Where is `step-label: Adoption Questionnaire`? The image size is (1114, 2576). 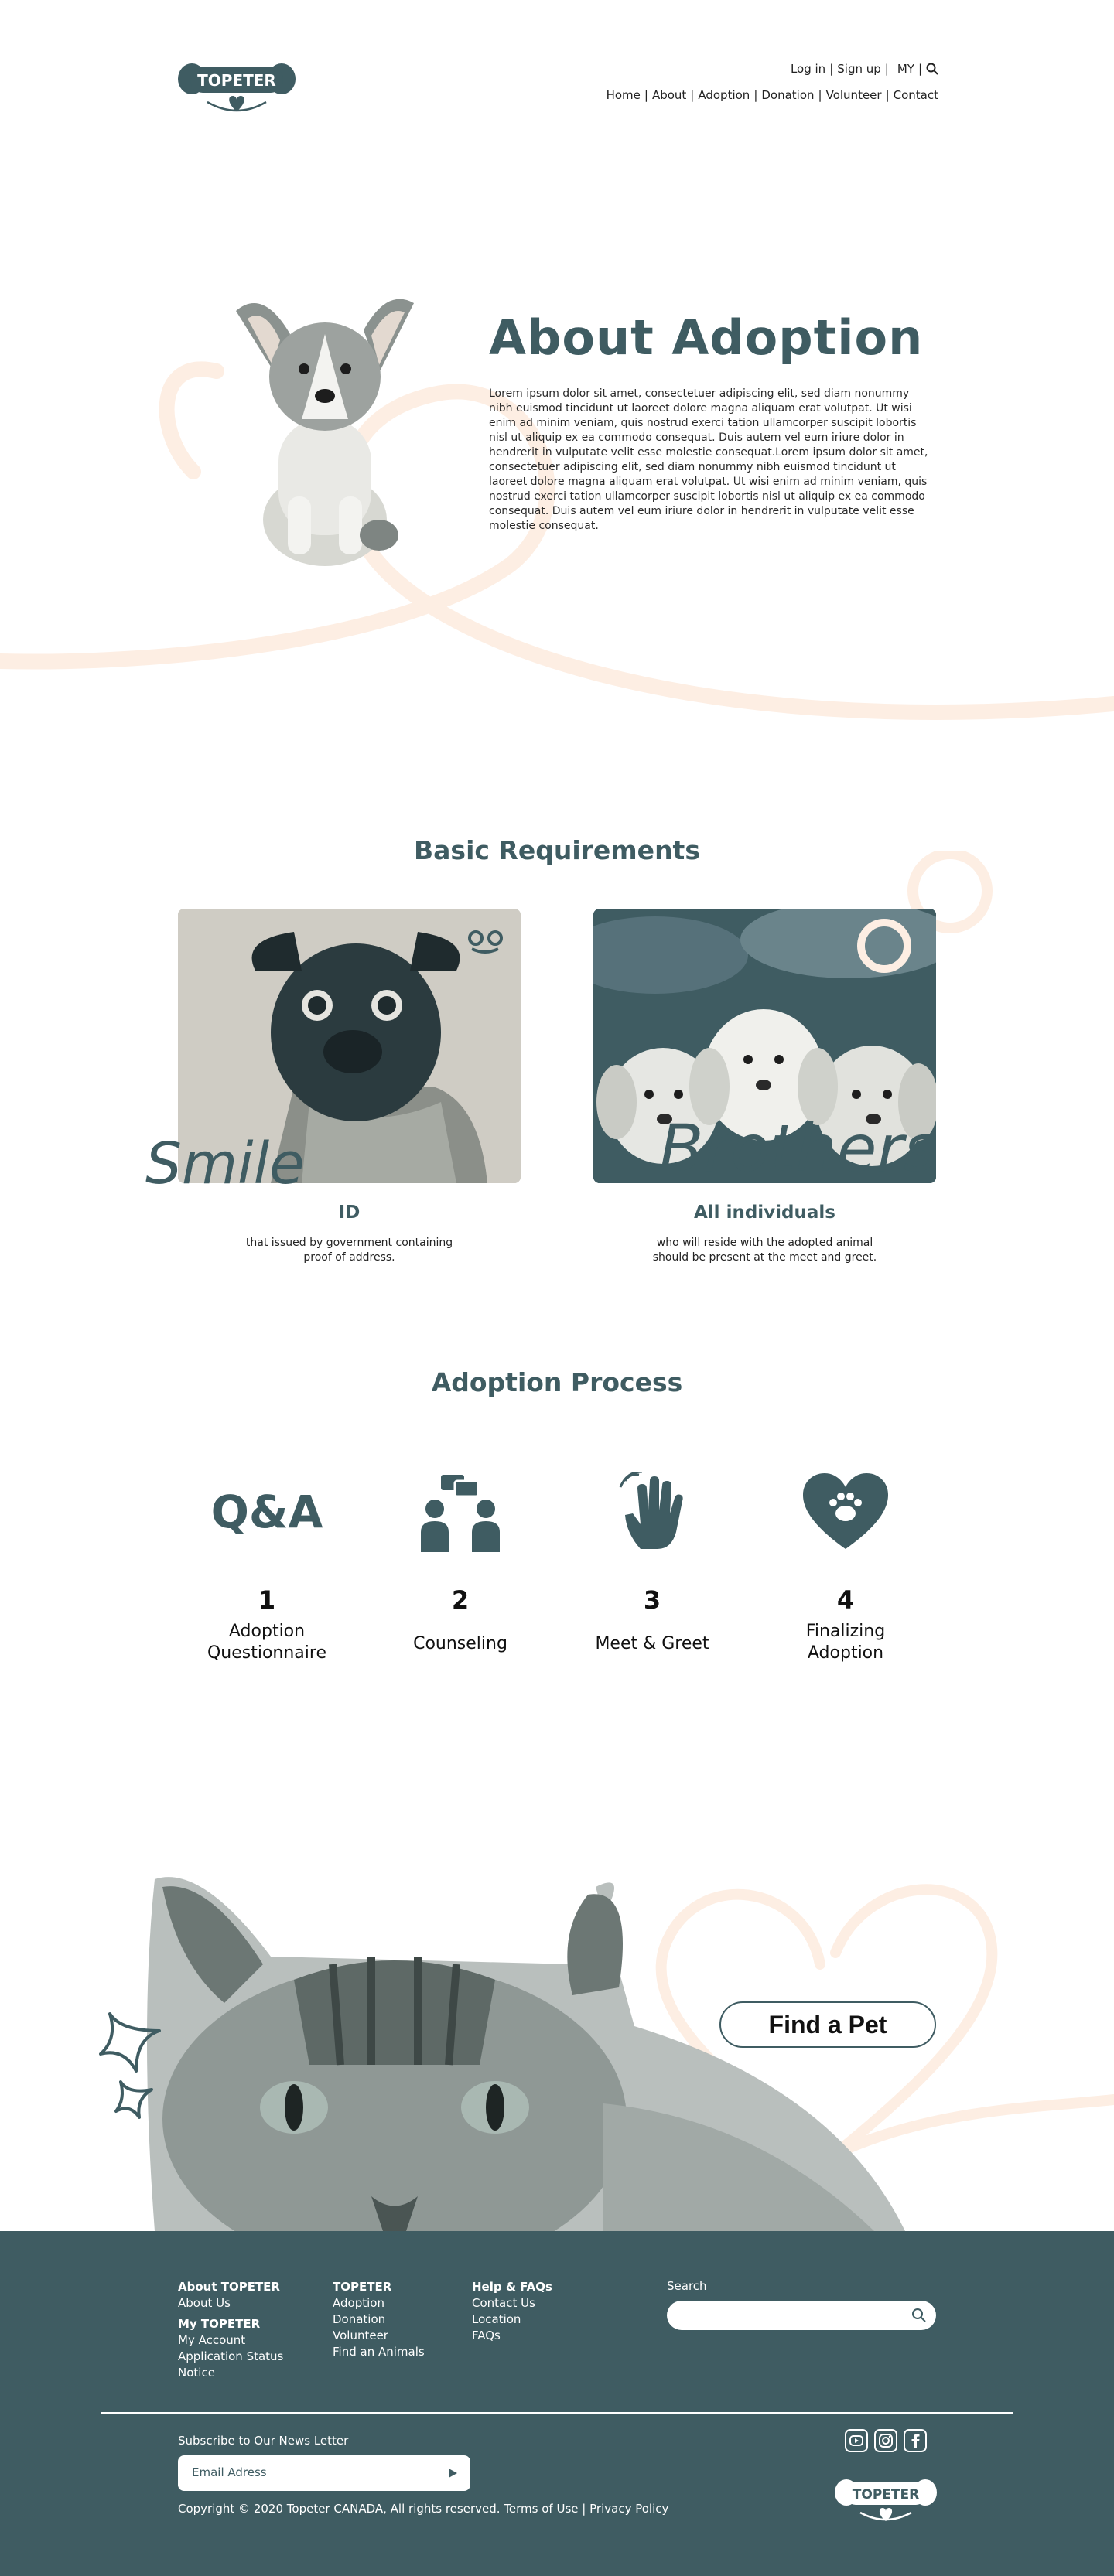
step-label: Adoption Questionnaire is located at coordinates (267, 1643).